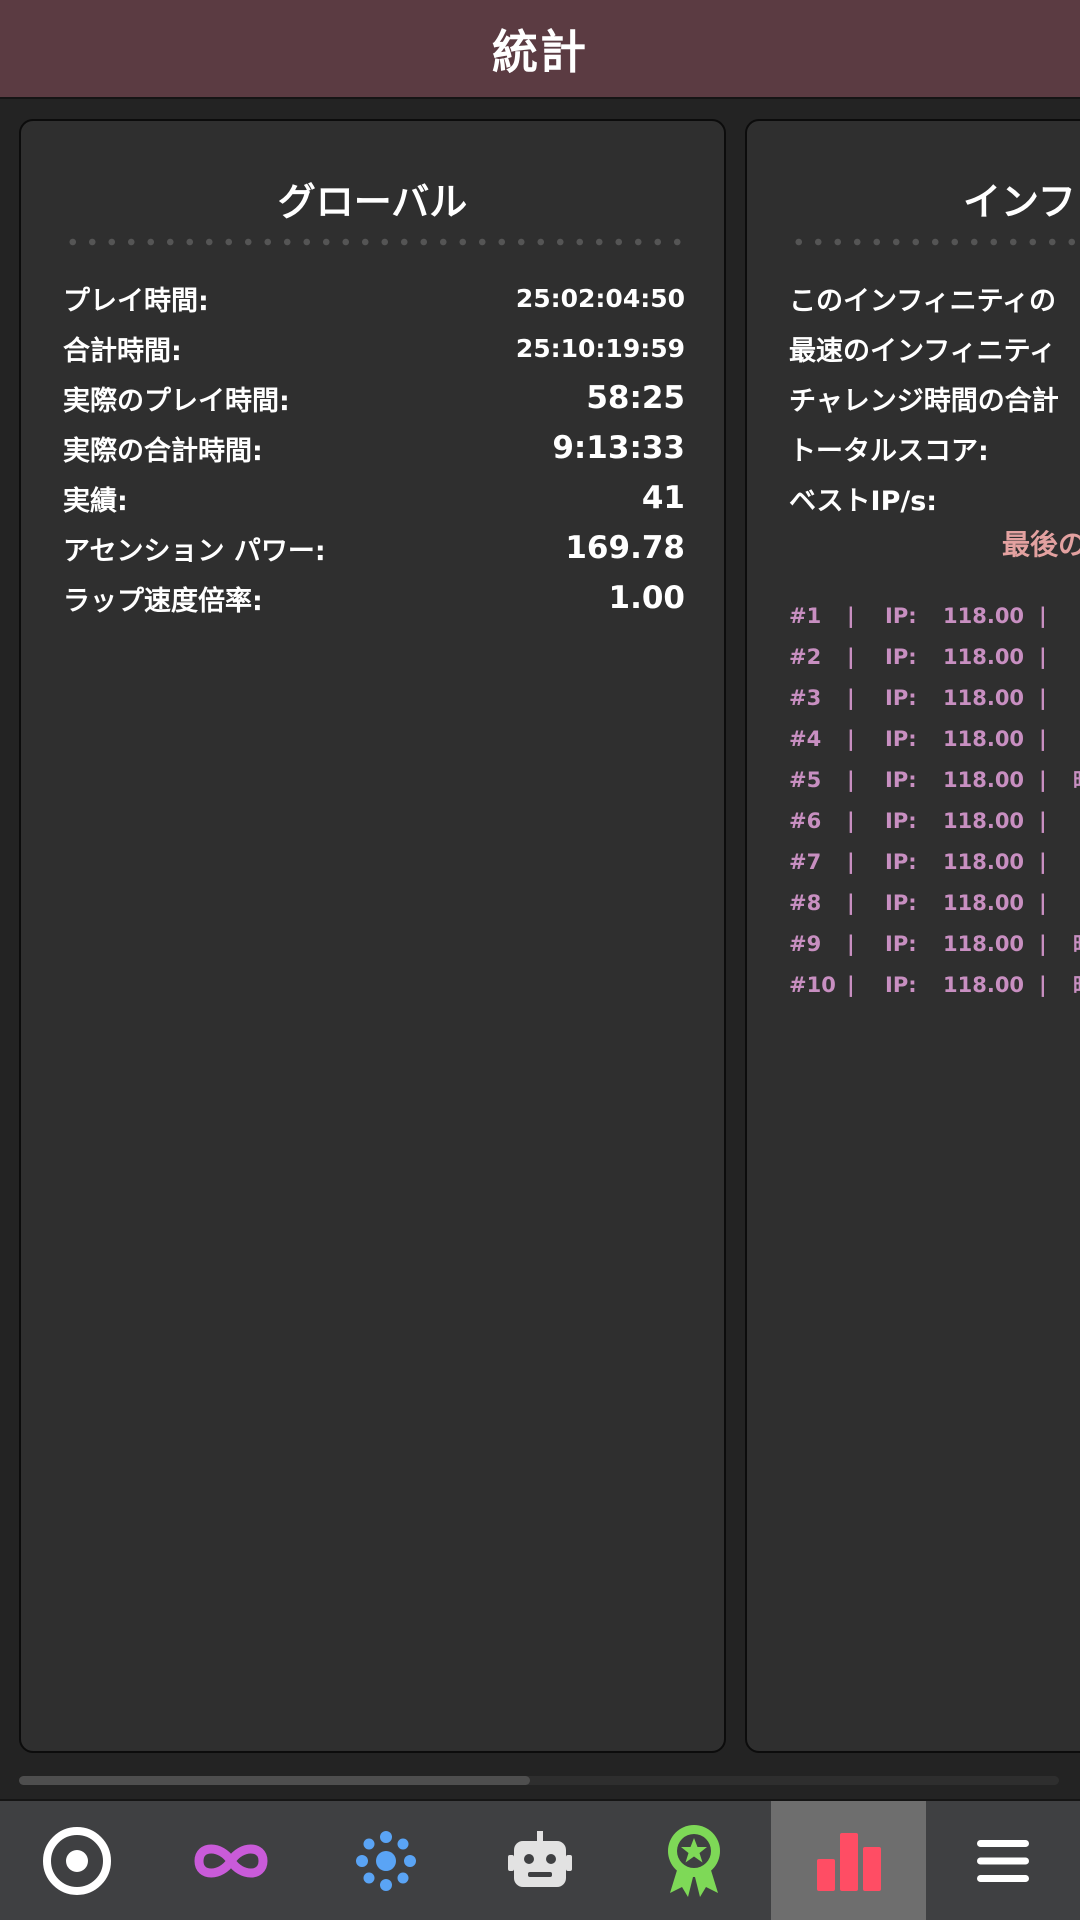 This screenshot has height=1920, width=1080. Describe the element at coordinates (374, 598) in the screenshot. I see `stat-row-warp-speed: ラップ速度倍率: 1.00` at that location.